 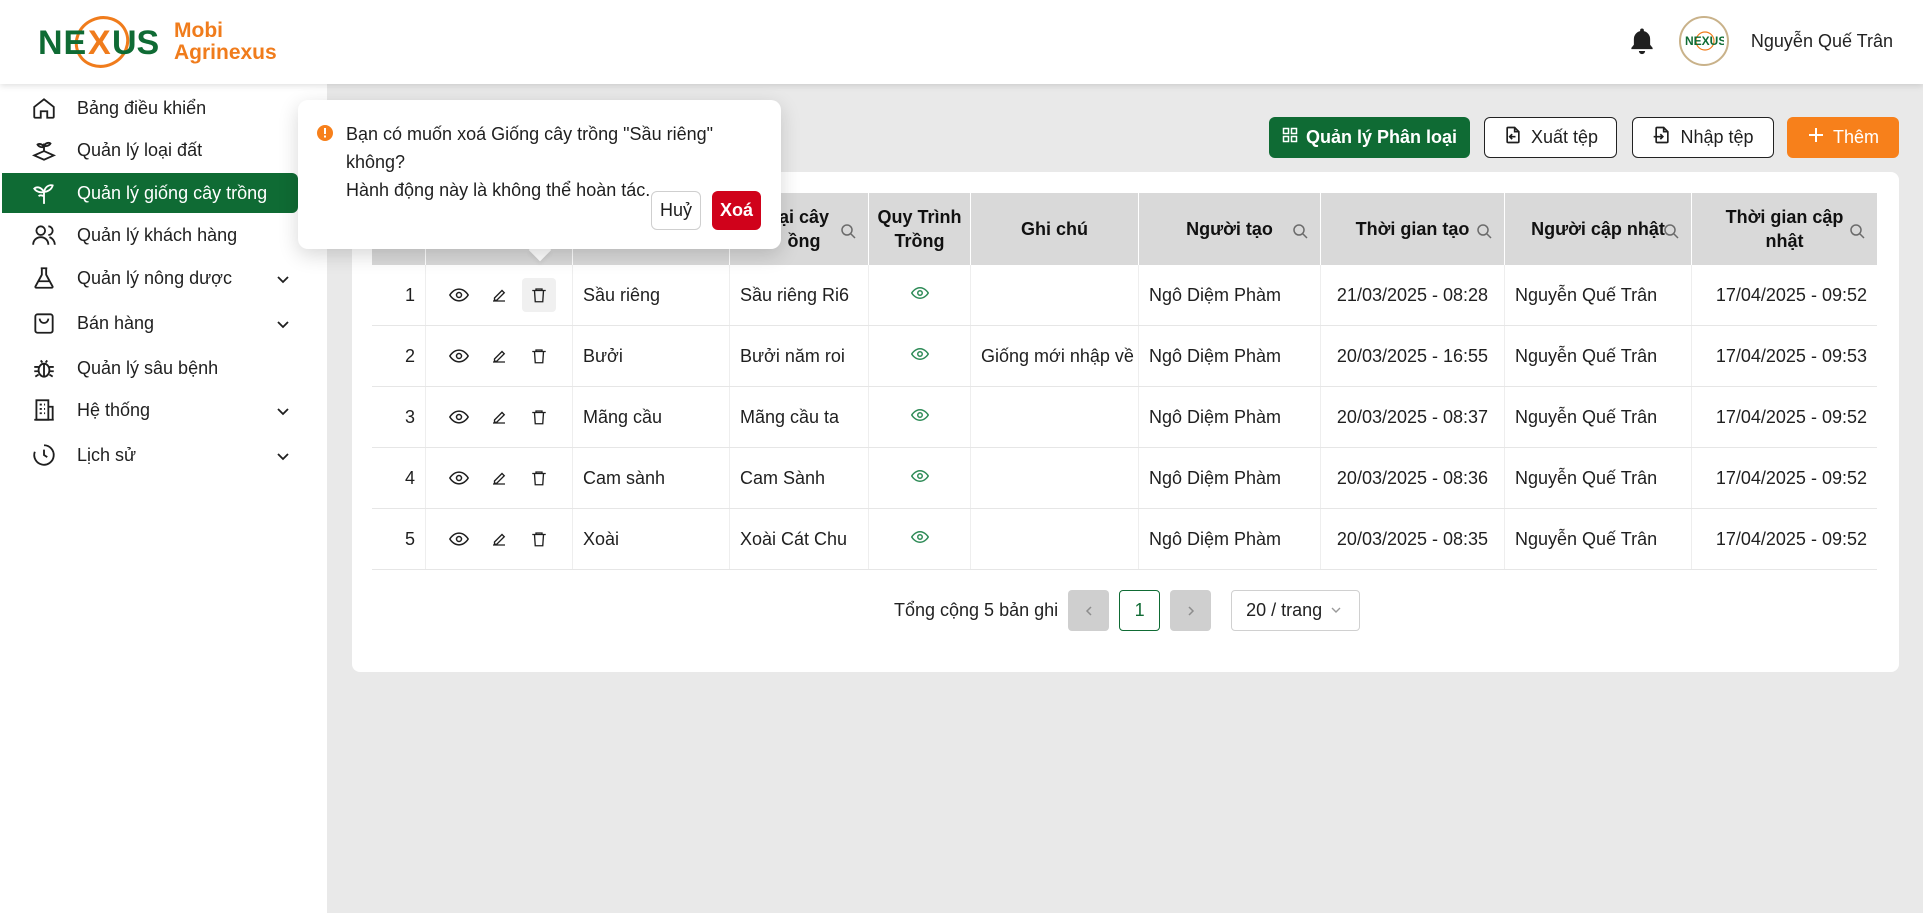 I want to click on import-button: Nhập tệp, so click(x=1703, y=137).